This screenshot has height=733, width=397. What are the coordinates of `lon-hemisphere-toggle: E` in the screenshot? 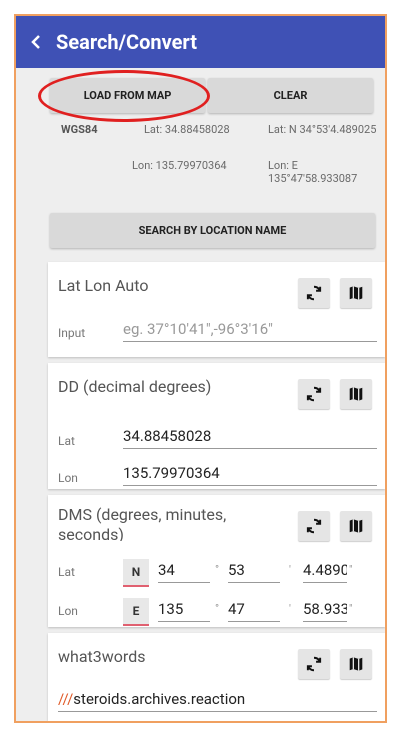 It's located at (136, 612).